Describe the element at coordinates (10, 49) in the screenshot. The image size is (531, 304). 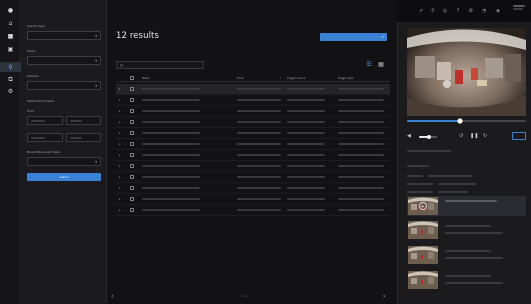
I see `recordings-icon: ▣` at that location.